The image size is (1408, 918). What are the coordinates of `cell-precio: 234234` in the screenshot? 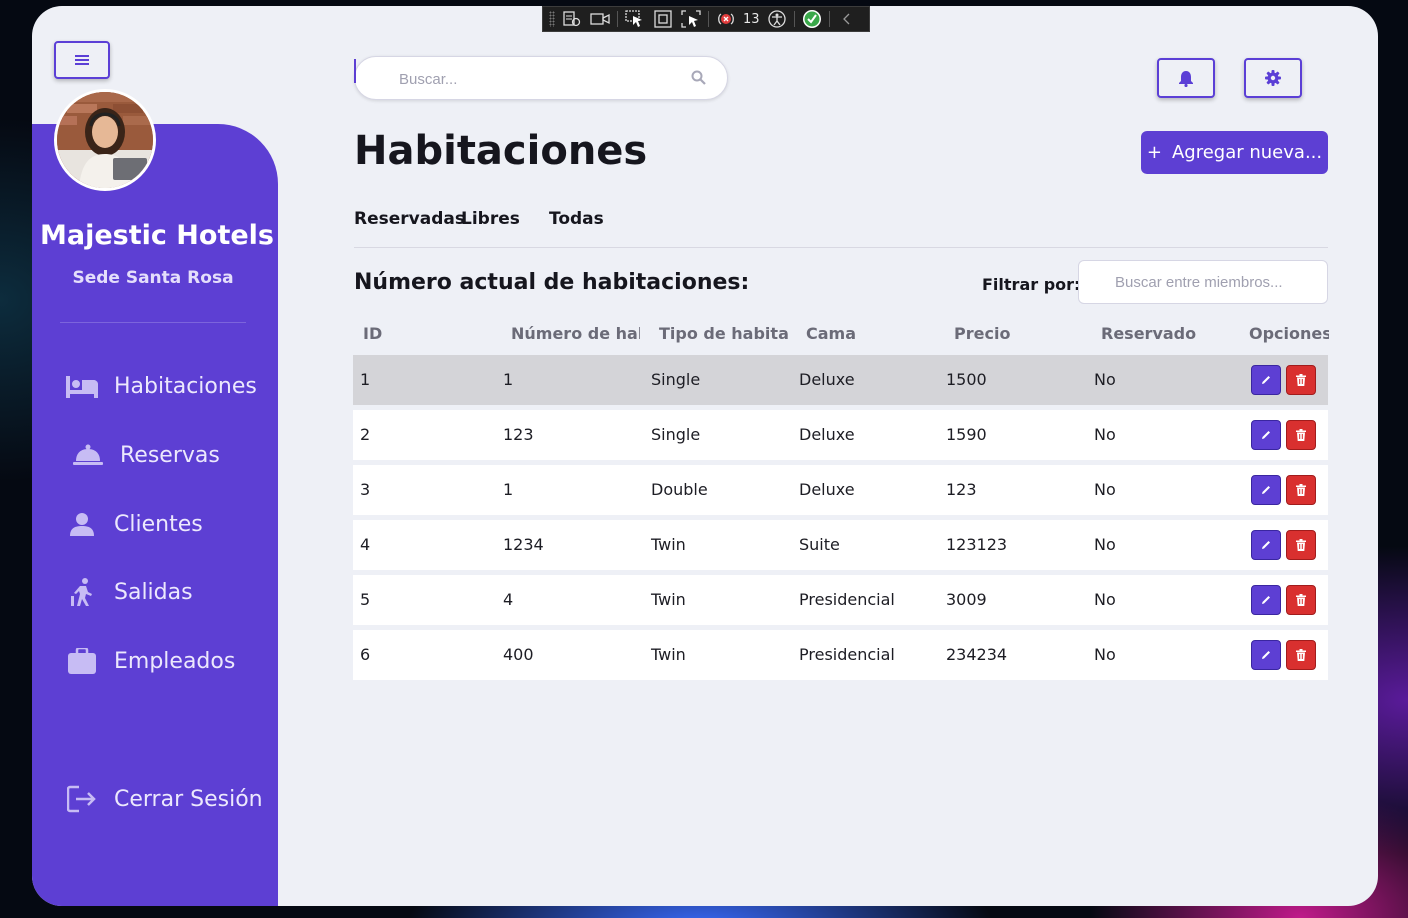 It's located at (977, 654).